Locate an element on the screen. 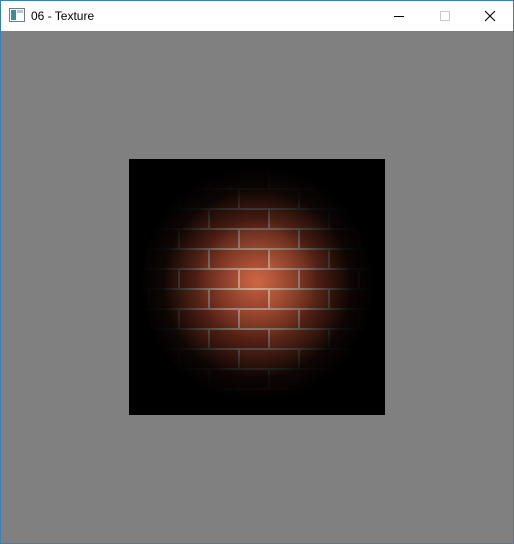 This screenshot has height=544, width=514. window-title: 06 - Texture is located at coordinates (63, 16).